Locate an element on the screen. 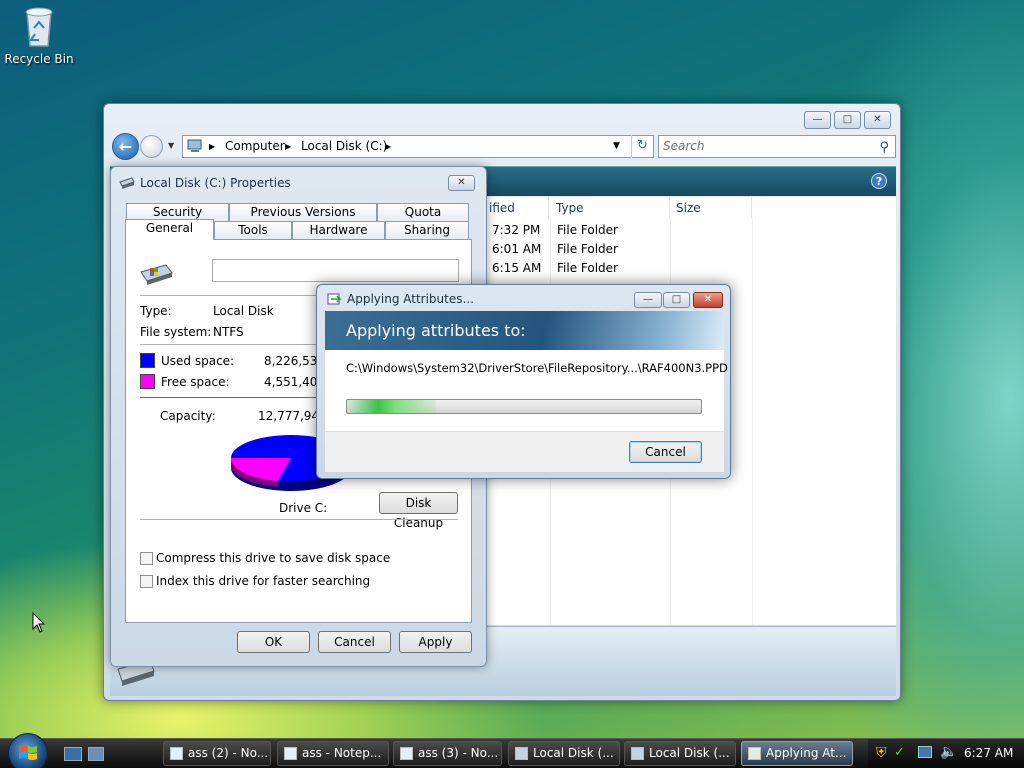 The width and height of the screenshot is (1024, 768). start-button is located at coordinates (28, 750).